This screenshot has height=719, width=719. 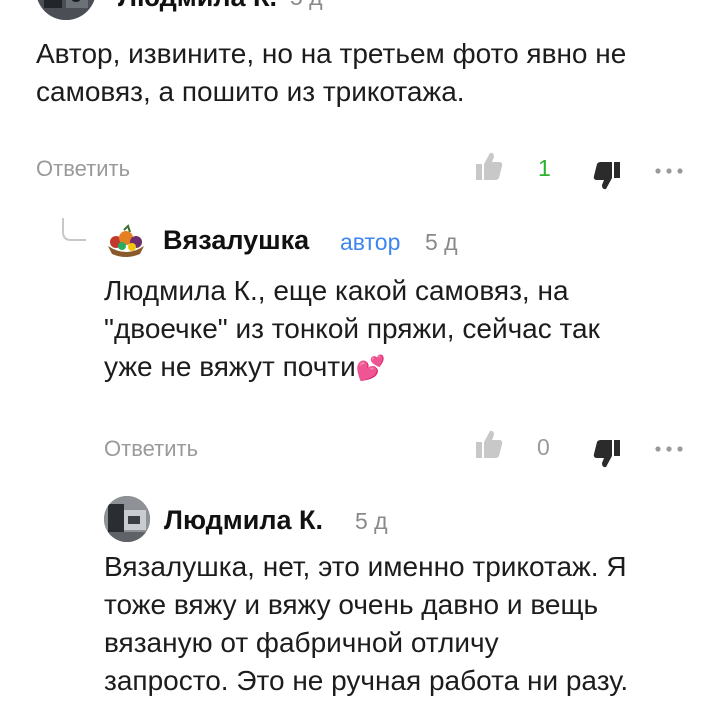 I want to click on comment-text-line: уже не вяжут почти💕, so click(x=404, y=368).